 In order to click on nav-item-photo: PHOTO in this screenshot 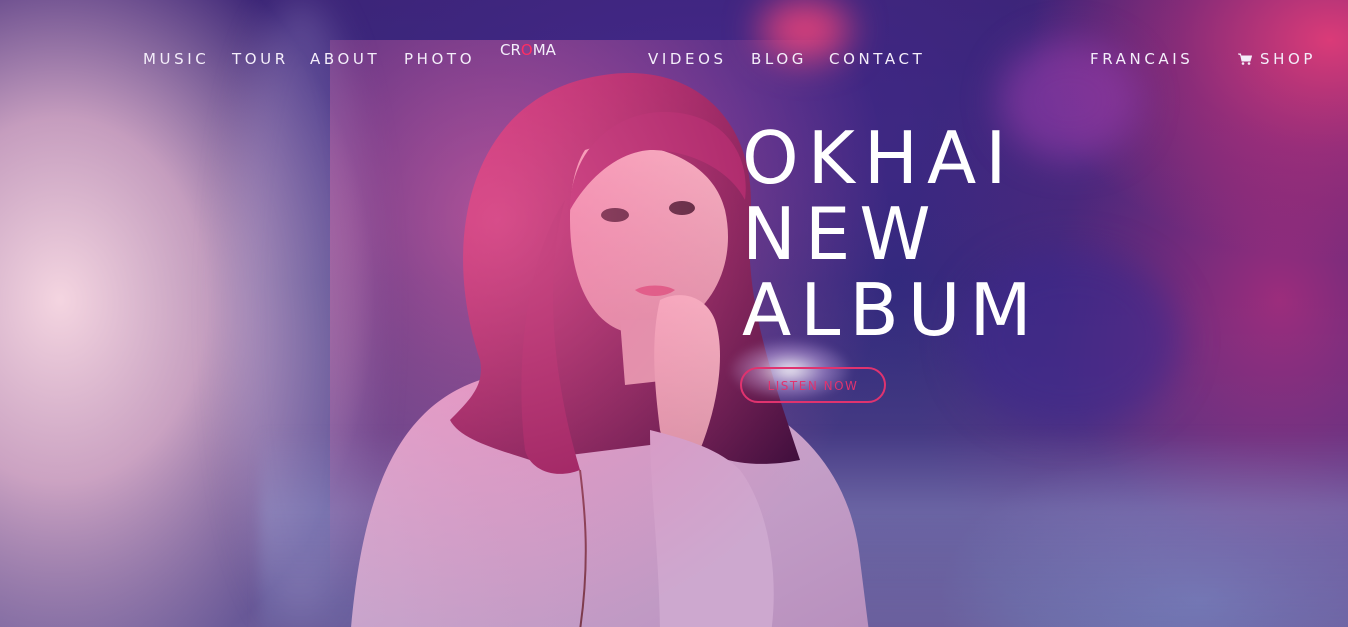, I will do `click(439, 59)`.